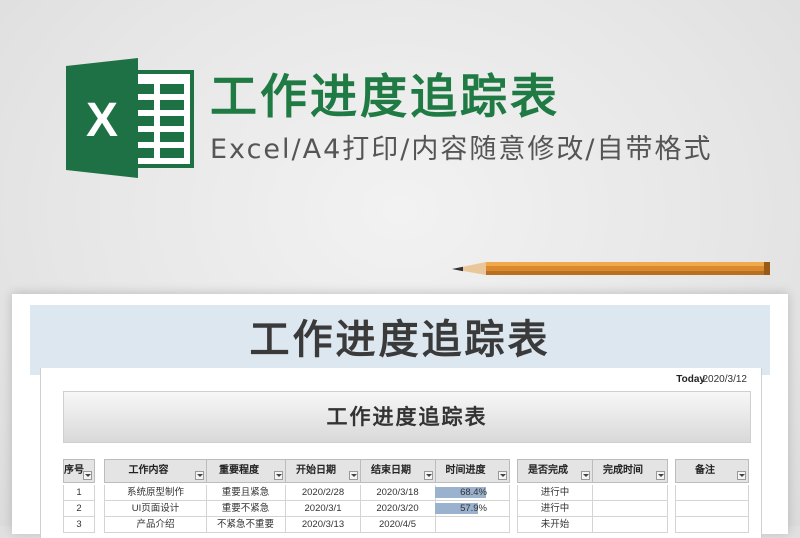 The height and width of the screenshot is (538, 800). I want to click on column-header-label: 序号, so click(74, 470).